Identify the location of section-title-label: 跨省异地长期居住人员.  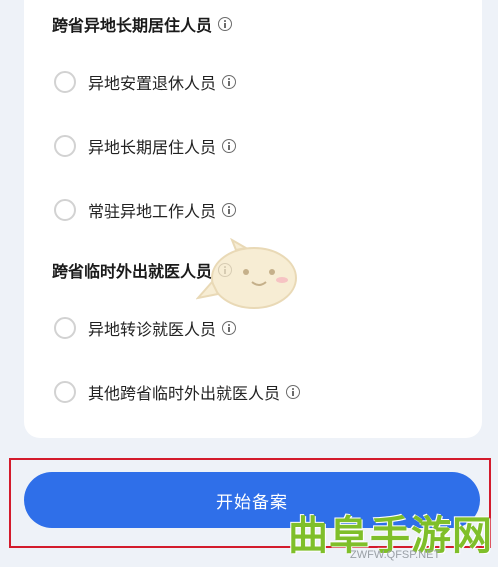
(132, 25).